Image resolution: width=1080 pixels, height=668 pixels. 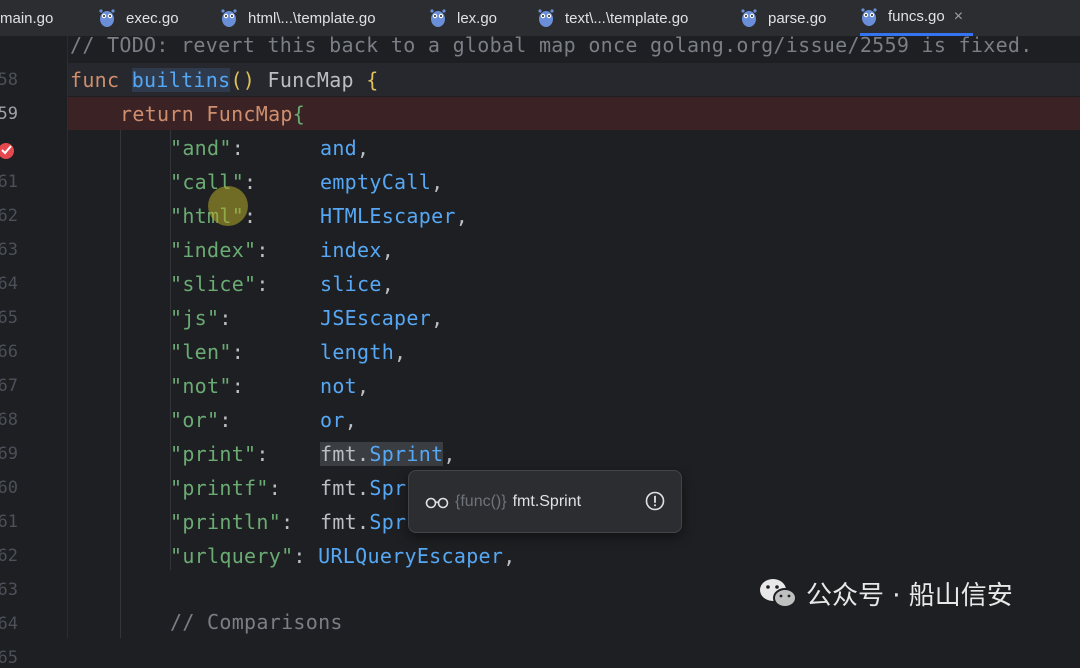 I want to click on mouse-click-indicator, so click(x=228, y=206).